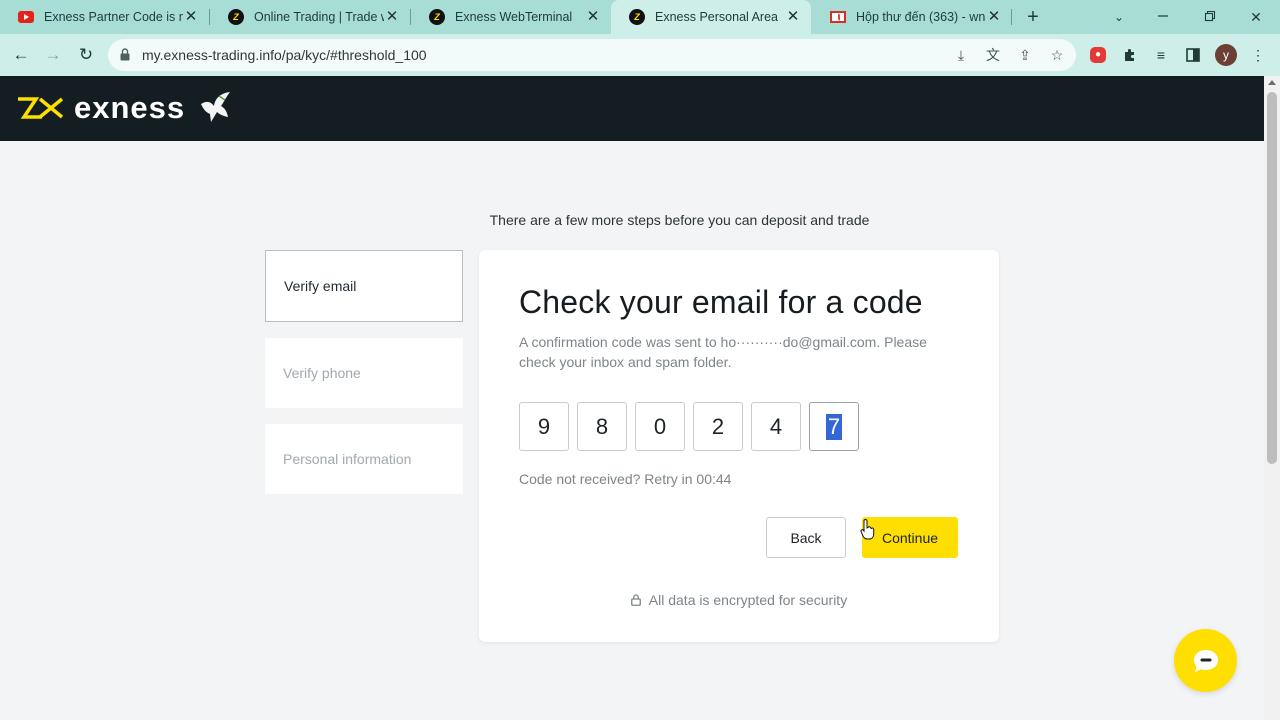 This screenshot has height=720, width=1280. What do you see at coordinates (319, 17) in the screenshot?
I see `tab-title: Online Trading | Trade wit` at bounding box center [319, 17].